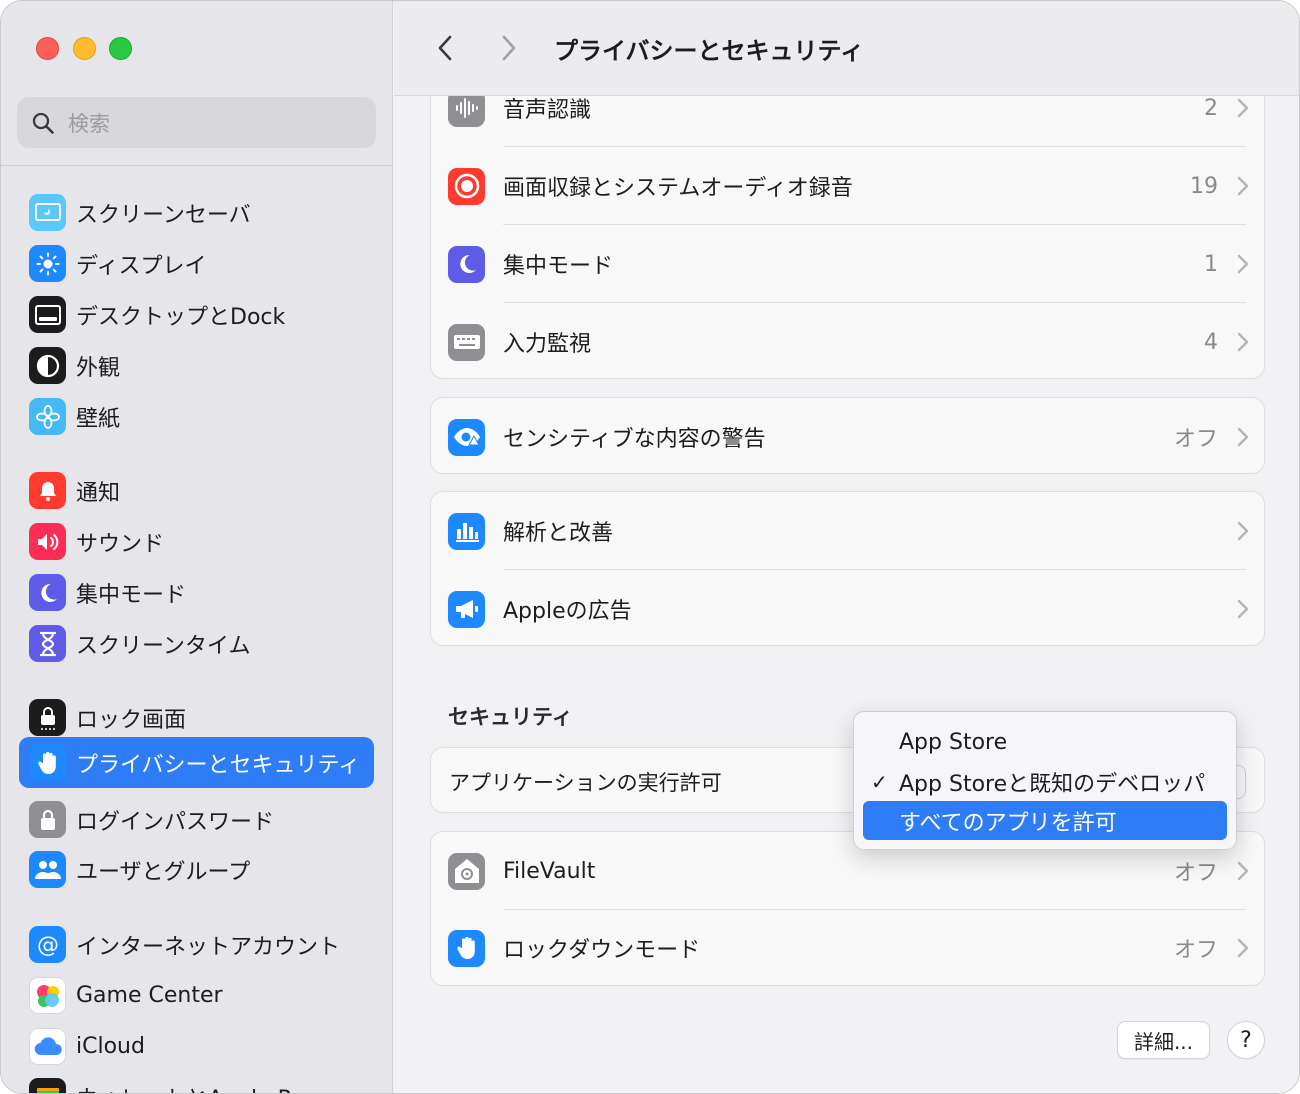 This screenshot has height=1094, width=1300. What do you see at coordinates (466, 342) in the screenshot?
I see `keyboard-icon` at bounding box center [466, 342].